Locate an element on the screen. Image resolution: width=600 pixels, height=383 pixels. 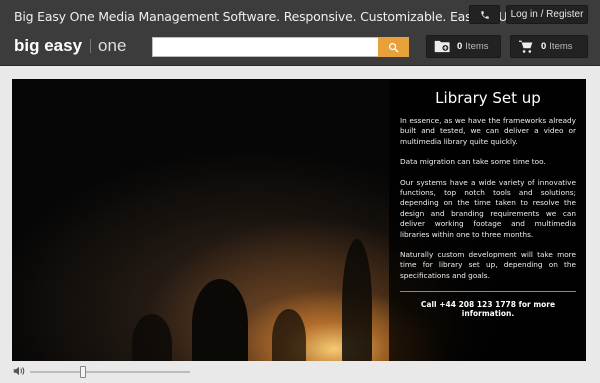
folder-items-label: Items is located at coordinates (477, 46).